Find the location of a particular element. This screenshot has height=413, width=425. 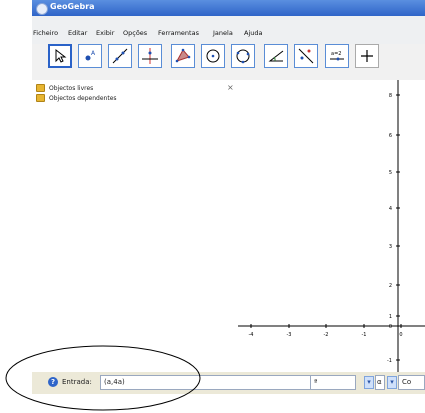

reflect-tool-button is located at coordinates (306, 56).